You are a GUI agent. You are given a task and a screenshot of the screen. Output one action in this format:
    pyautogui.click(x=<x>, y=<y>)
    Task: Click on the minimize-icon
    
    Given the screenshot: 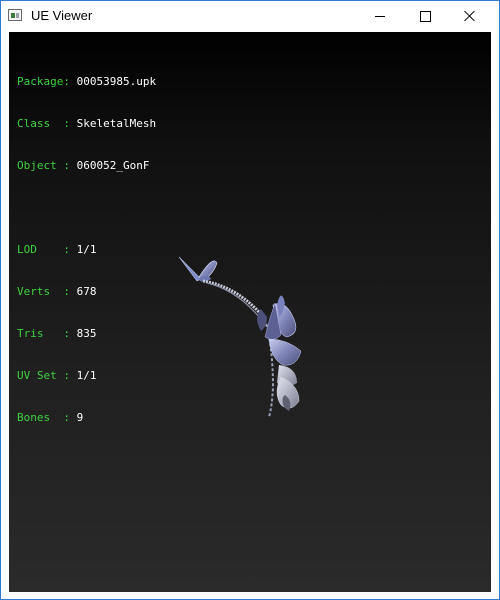 What is the action you would take?
    pyautogui.click(x=380, y=16)
    